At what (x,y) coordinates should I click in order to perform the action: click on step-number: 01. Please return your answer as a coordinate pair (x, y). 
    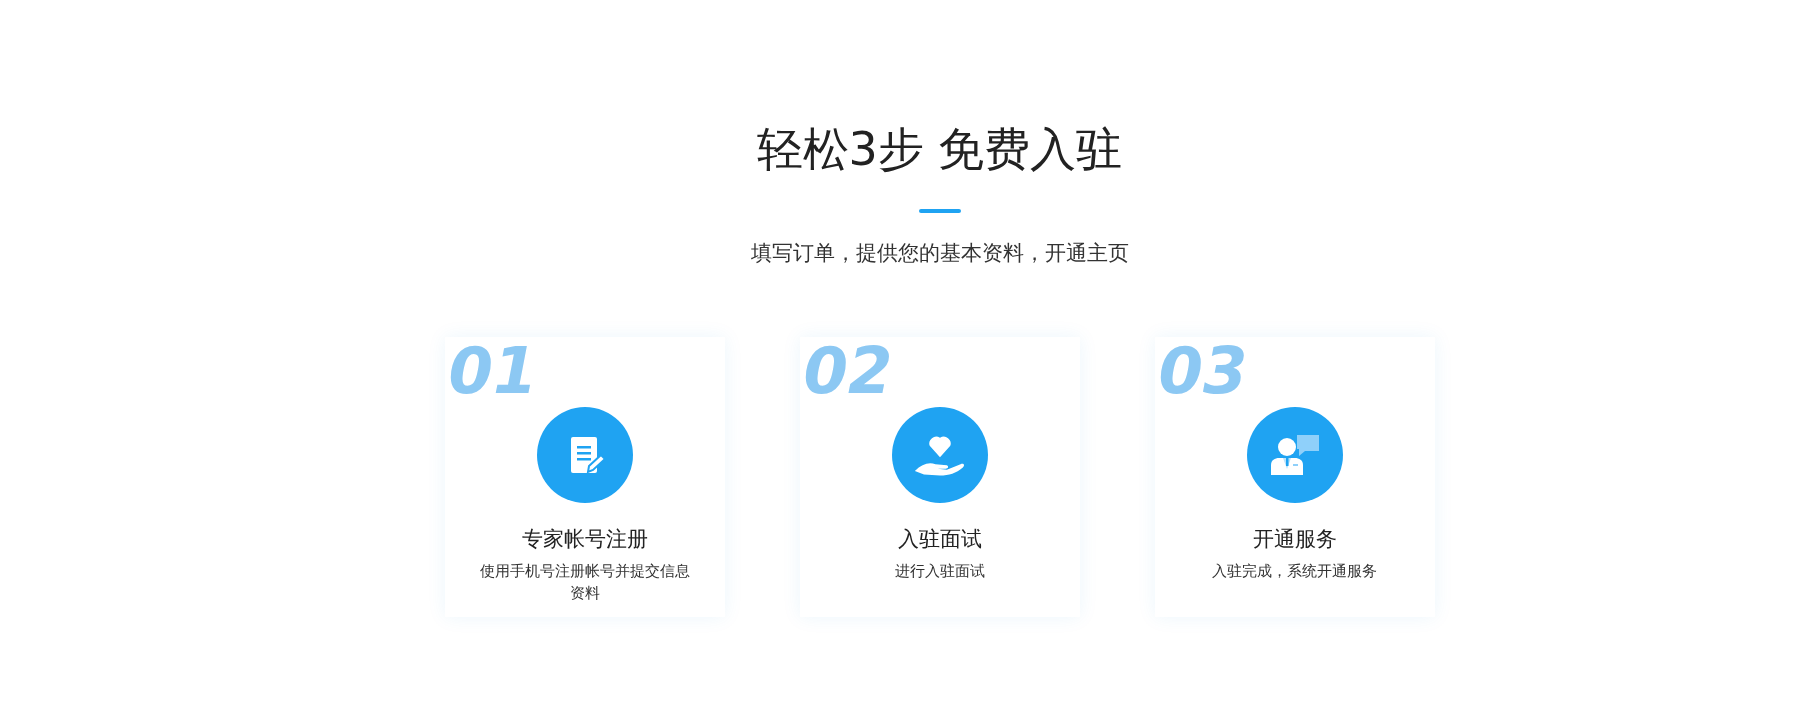
    Looking at the image, I should click on (493, 371).